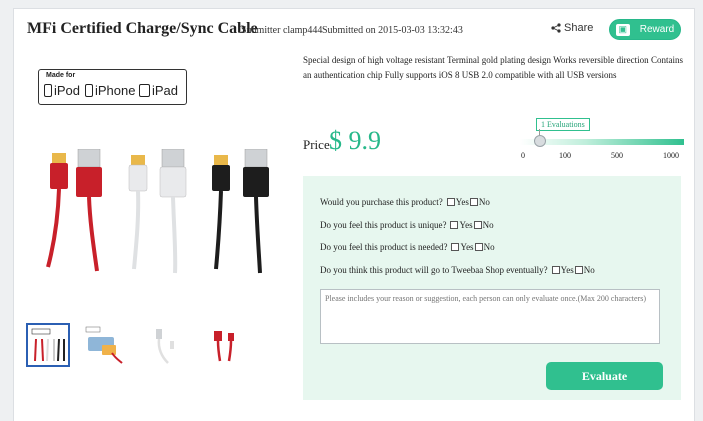 The height and width of the screenshot is (421, 703). I want to click on evaluation-scale: 1 Evaluations 0 100 500 1000, so click(602, 139).